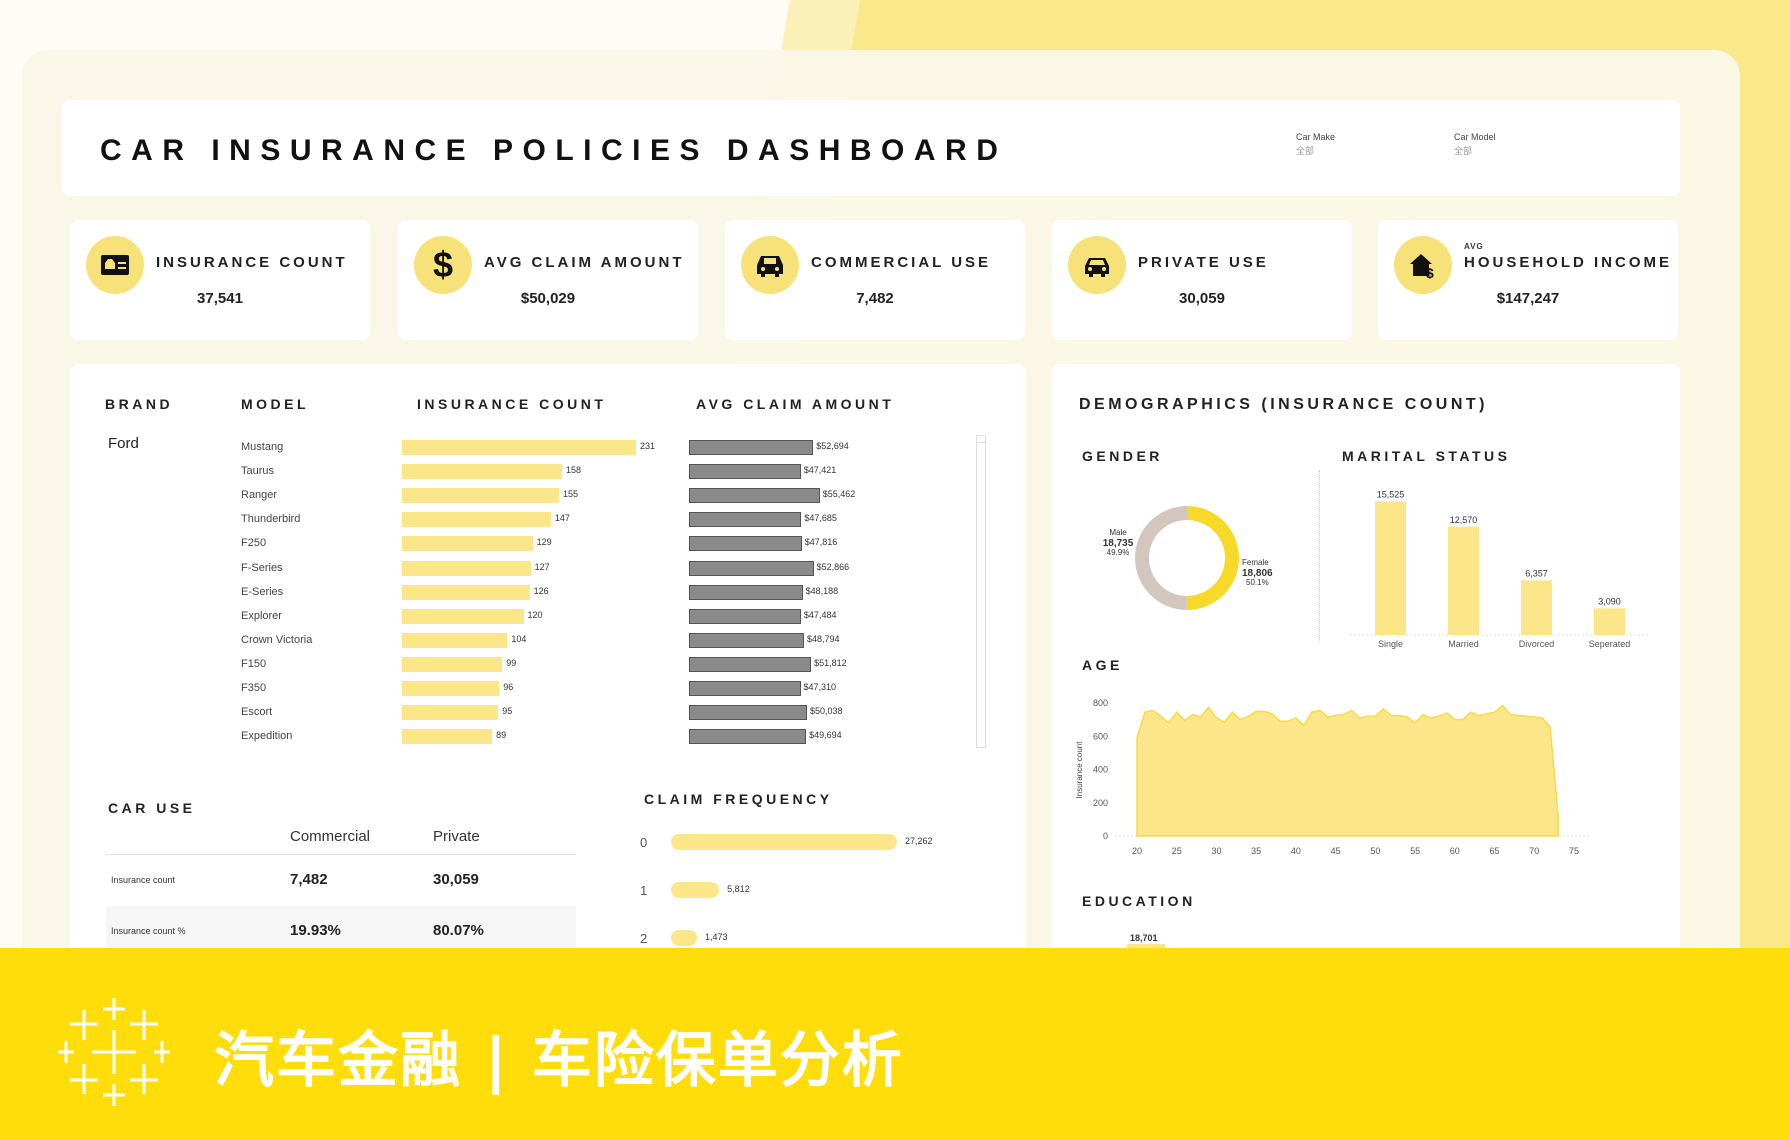 This screenshot has width=1790, height=1140. What do you see at coordinates (266, 736) in the screenshot?
I see `model-name: Expedition` at bounding box center [266, 736].